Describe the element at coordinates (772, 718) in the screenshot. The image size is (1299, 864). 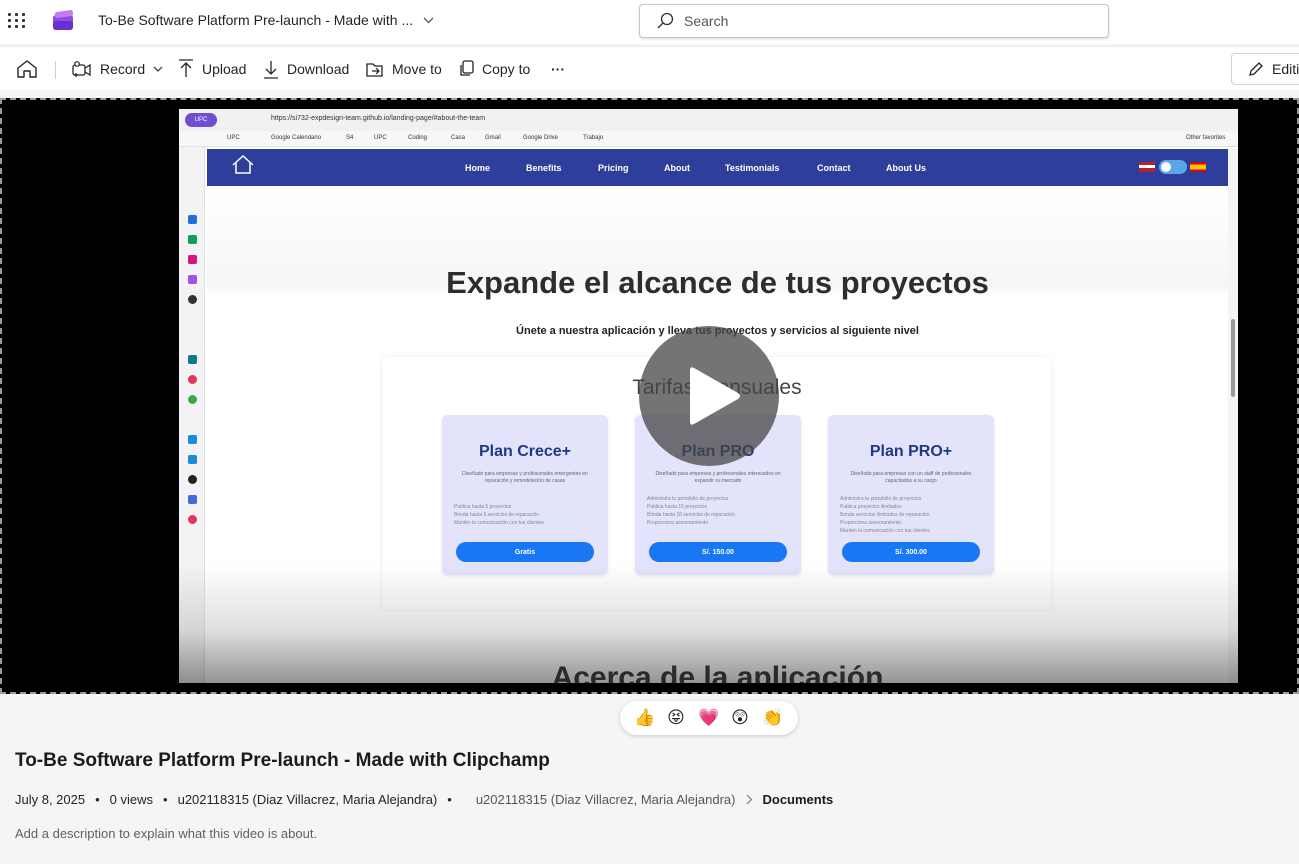
I see `reaction-applause: 👏` at that location.